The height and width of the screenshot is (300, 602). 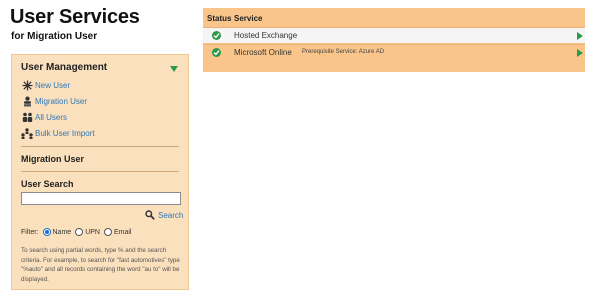 What do you see at coordinates (62, 232) in the screenshot?
I see `filter-name-label: Name` at bounding box center [62, 232].